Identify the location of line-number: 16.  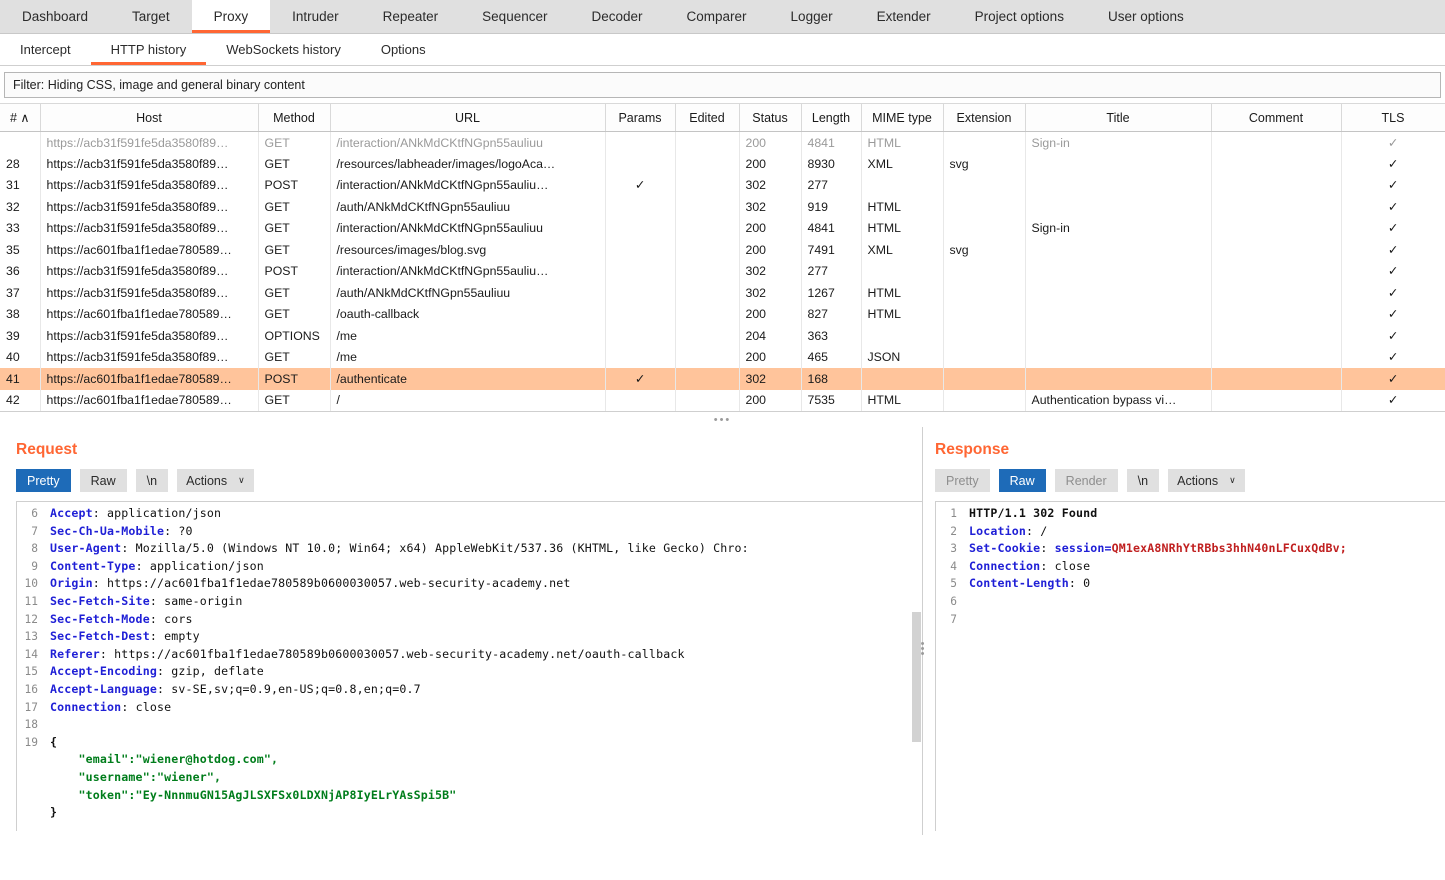
(31, 689).